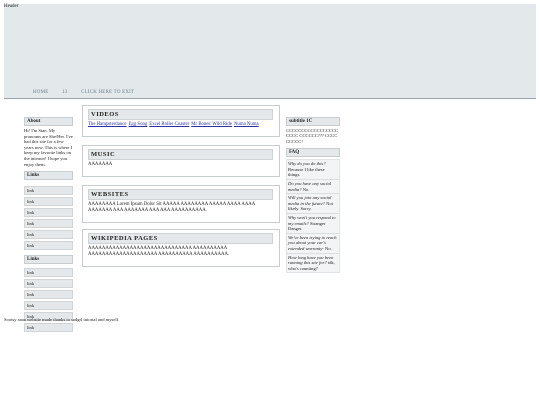 The height and width of the screenshot is (405, 540). I want to click on links-heading-2: Links, so click(48, 260).